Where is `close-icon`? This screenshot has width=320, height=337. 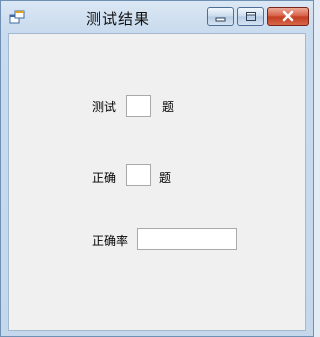 close-icon is located at coordinates (288, 16).